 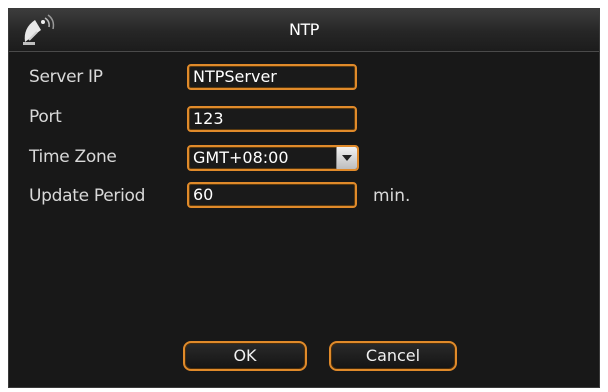 I want to click on dialog-title: NTP, so click(x=304, y=29).